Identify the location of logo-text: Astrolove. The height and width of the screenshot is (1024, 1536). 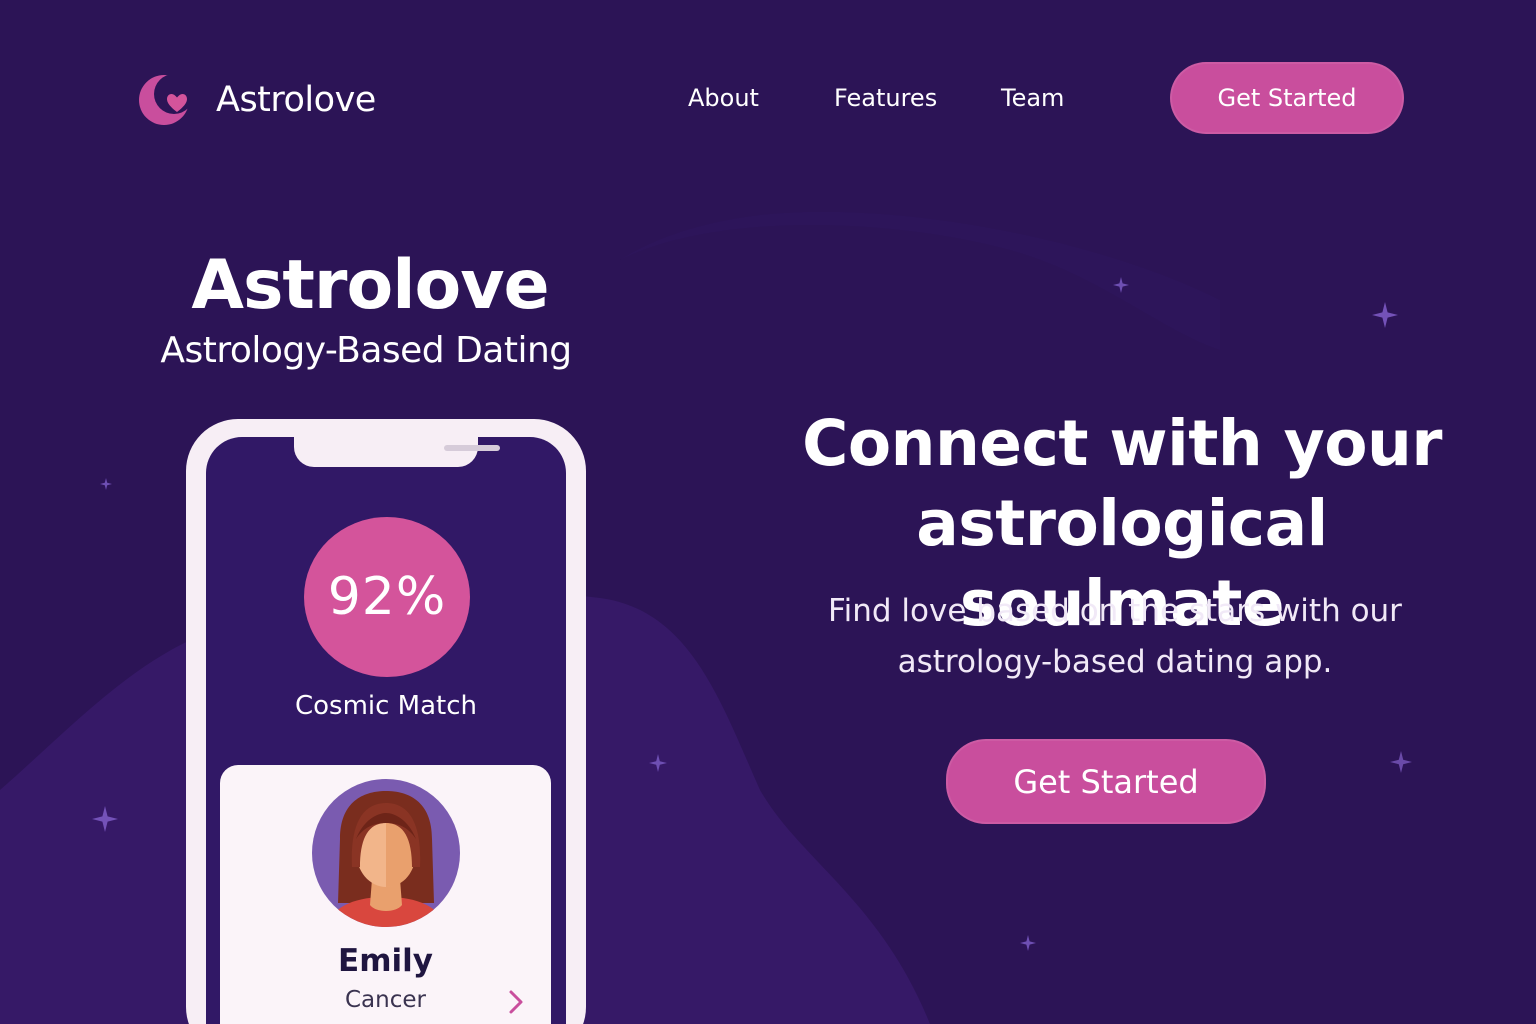
(296, 100).